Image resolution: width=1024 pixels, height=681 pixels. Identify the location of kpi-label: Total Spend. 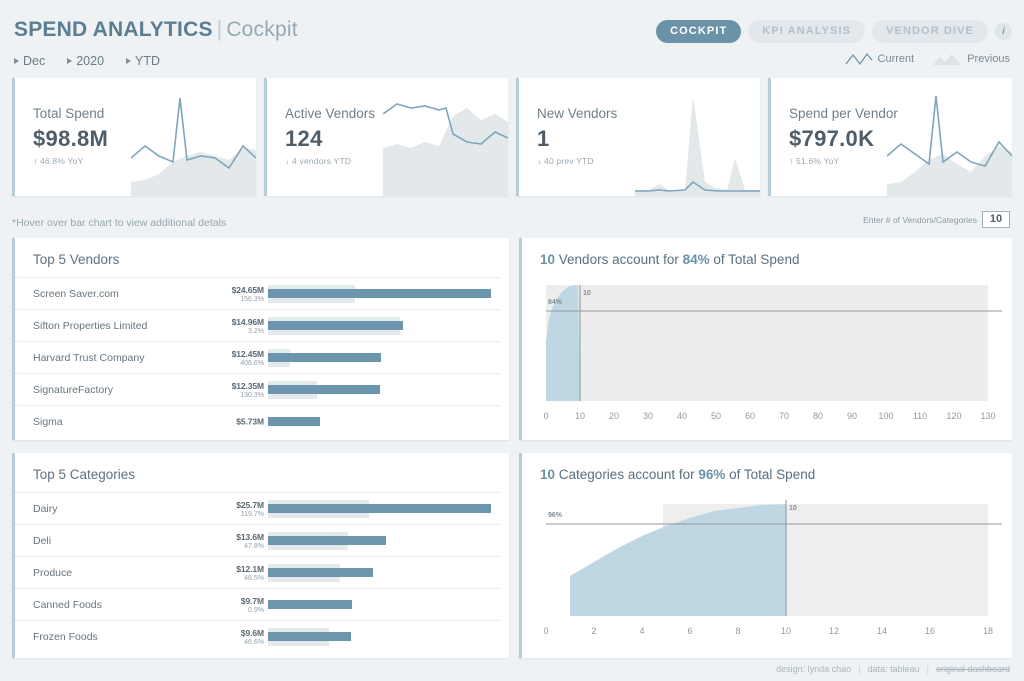
(69, 113).